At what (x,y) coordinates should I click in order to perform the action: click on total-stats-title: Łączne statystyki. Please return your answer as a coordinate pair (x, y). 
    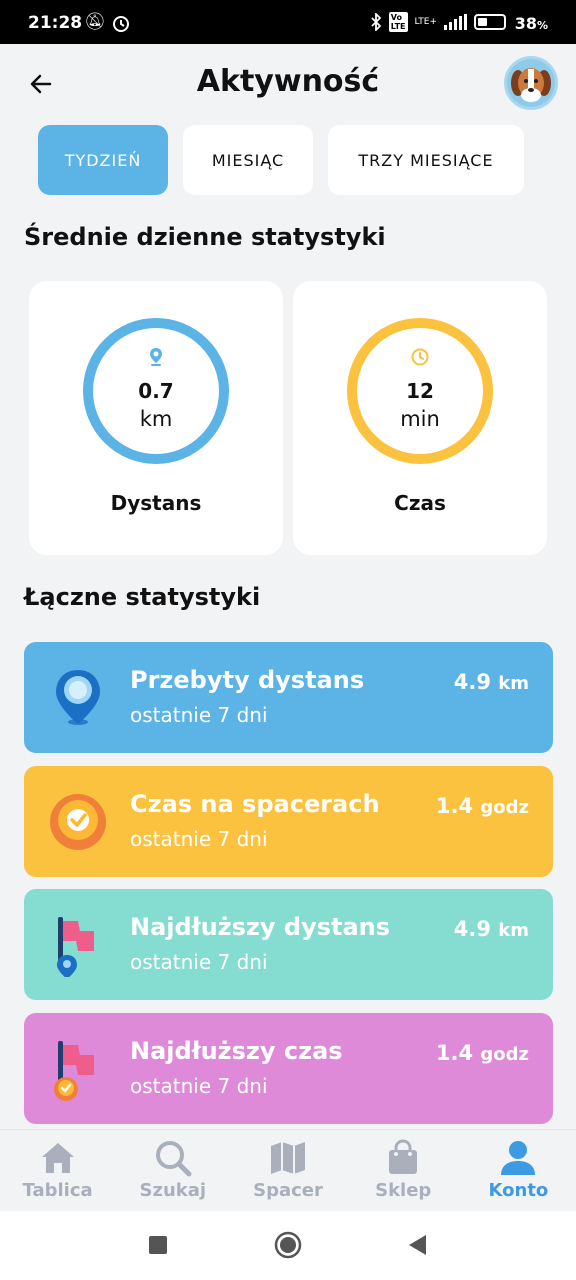
    Looking at the image, I should click on (142, 597).